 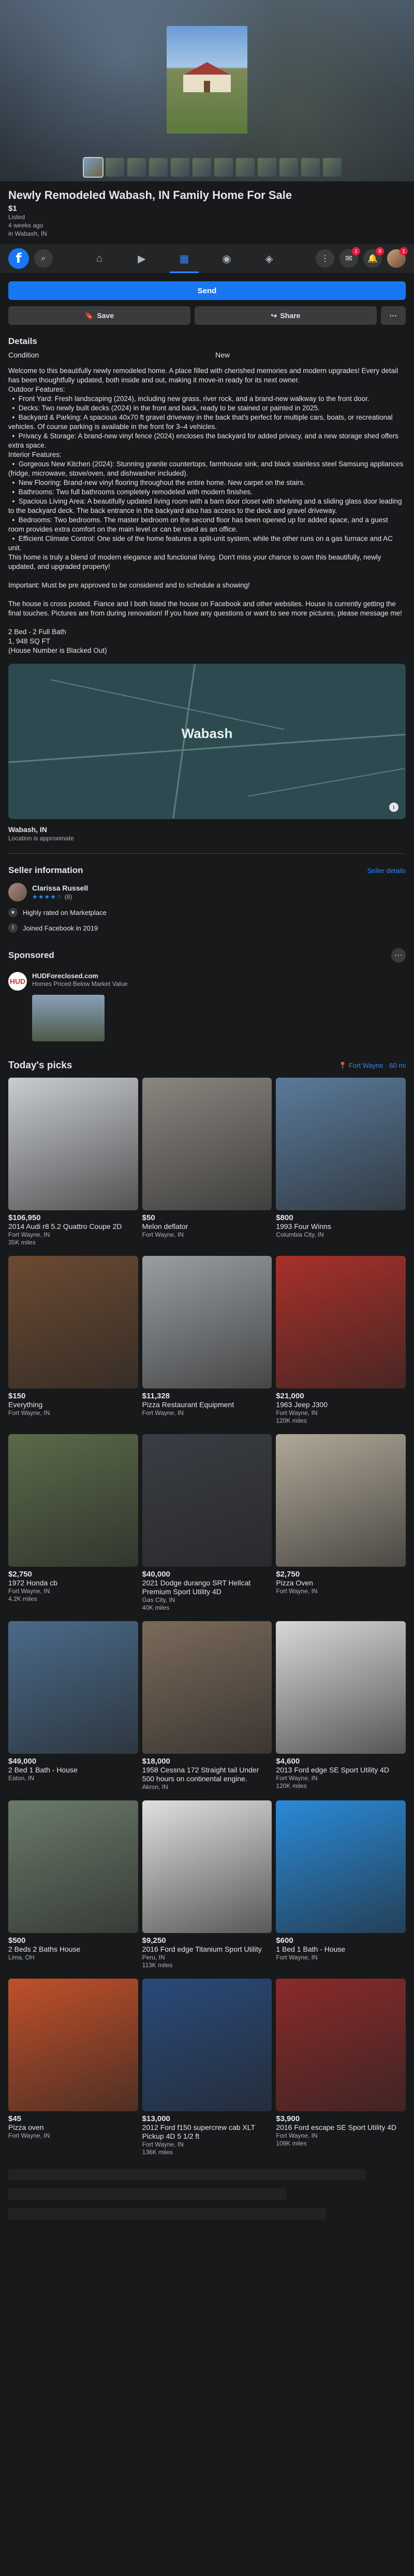 I want to click on send-button: Send, so click(x=207, y=290).